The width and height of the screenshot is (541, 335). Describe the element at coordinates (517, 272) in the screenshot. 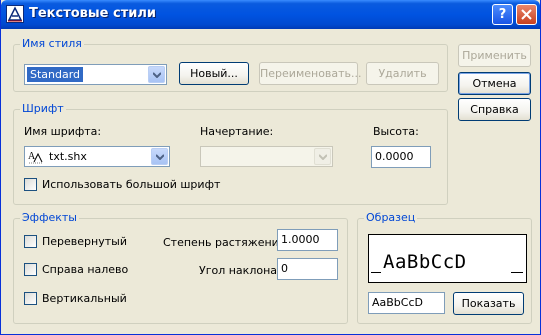

I see `preview-line-right` at that location.